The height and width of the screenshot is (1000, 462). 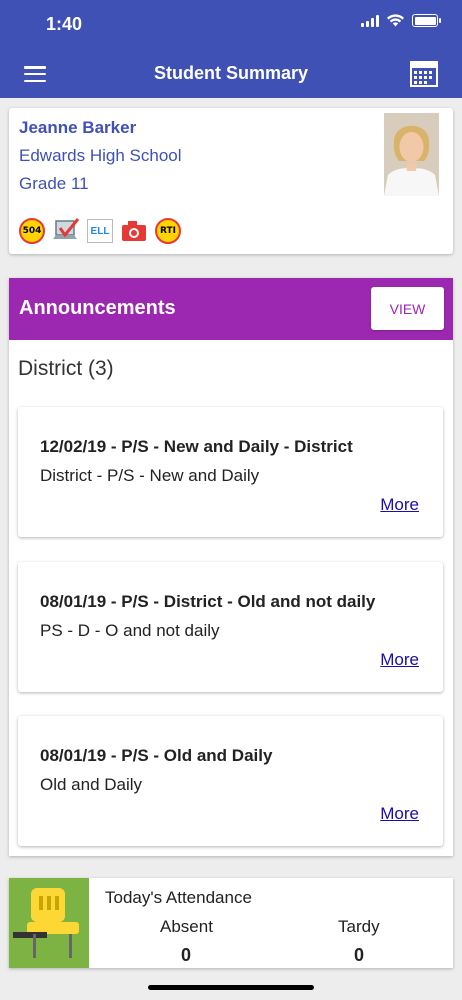 I want to click on status-icons, so click(x=401, y=20).